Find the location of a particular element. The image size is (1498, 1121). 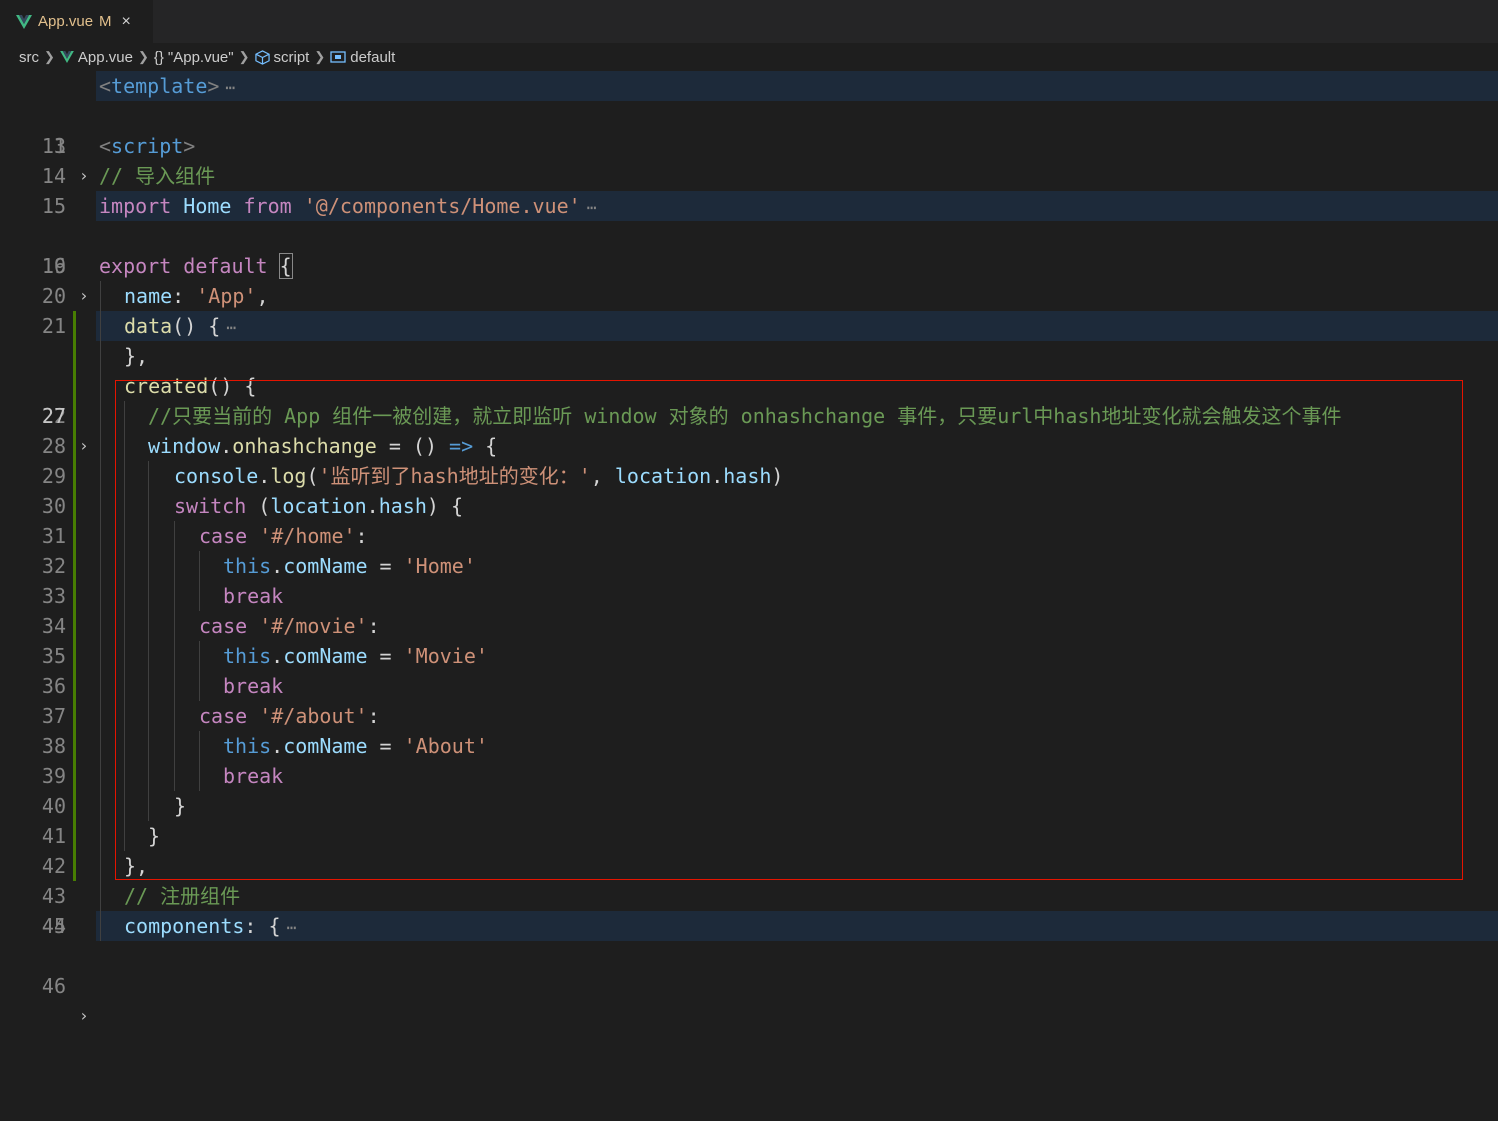

code-line: 21 name: 'App', is located at coordinates (749, 309).